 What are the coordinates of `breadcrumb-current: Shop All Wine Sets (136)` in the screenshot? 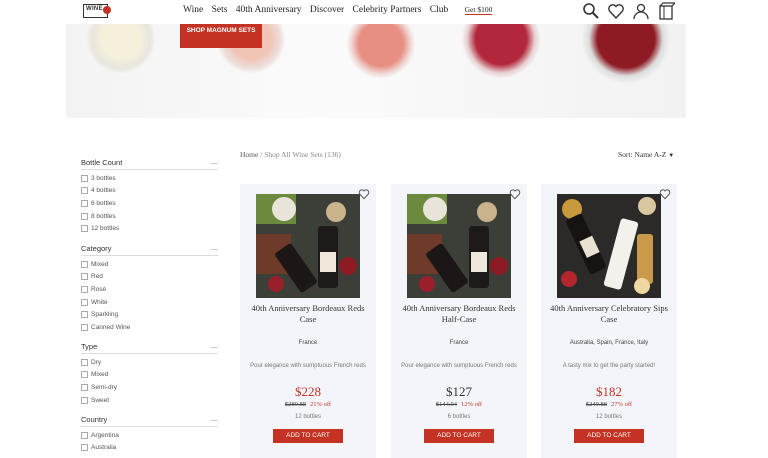 It's located at (302, 154).